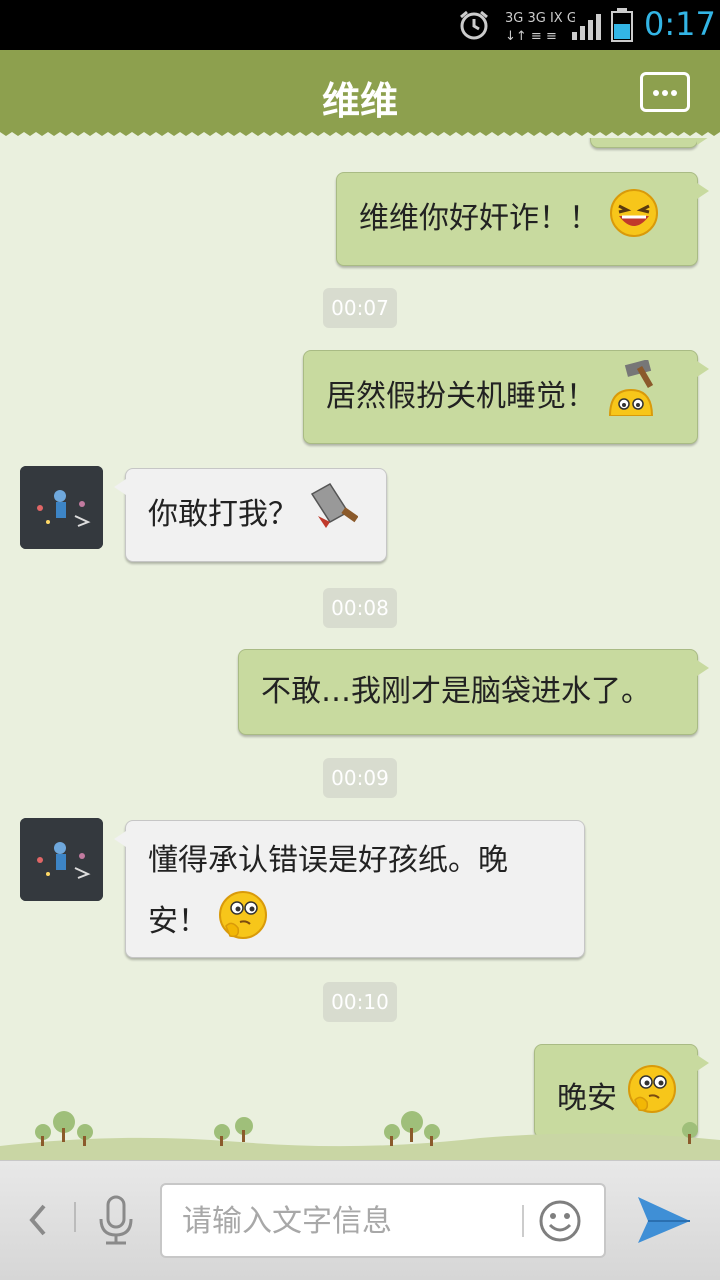  I want to click on alarm-icon, so click(474, 25).